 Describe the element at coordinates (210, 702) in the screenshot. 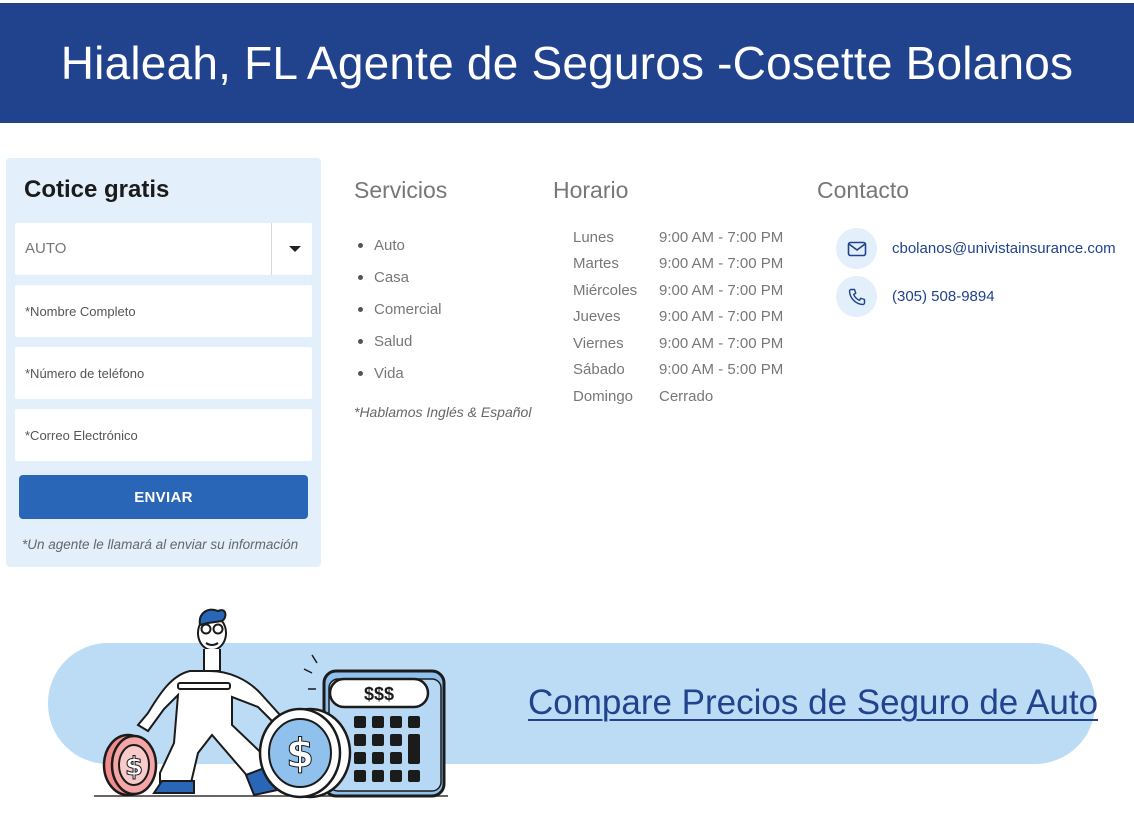

I see `person-figure` at that location.